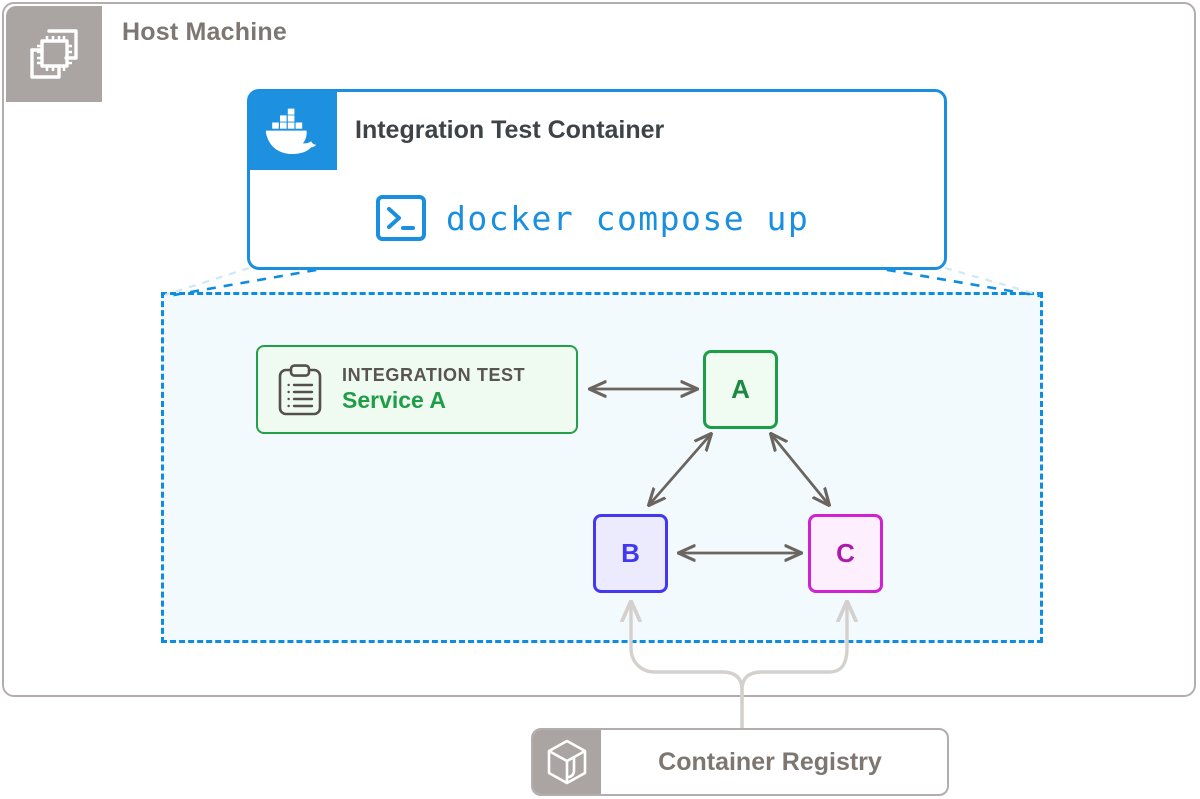  What do you see at coordinates (630, 553) in the screenshot?
I see `service-node-b: B` at bounding box center [630, 553].